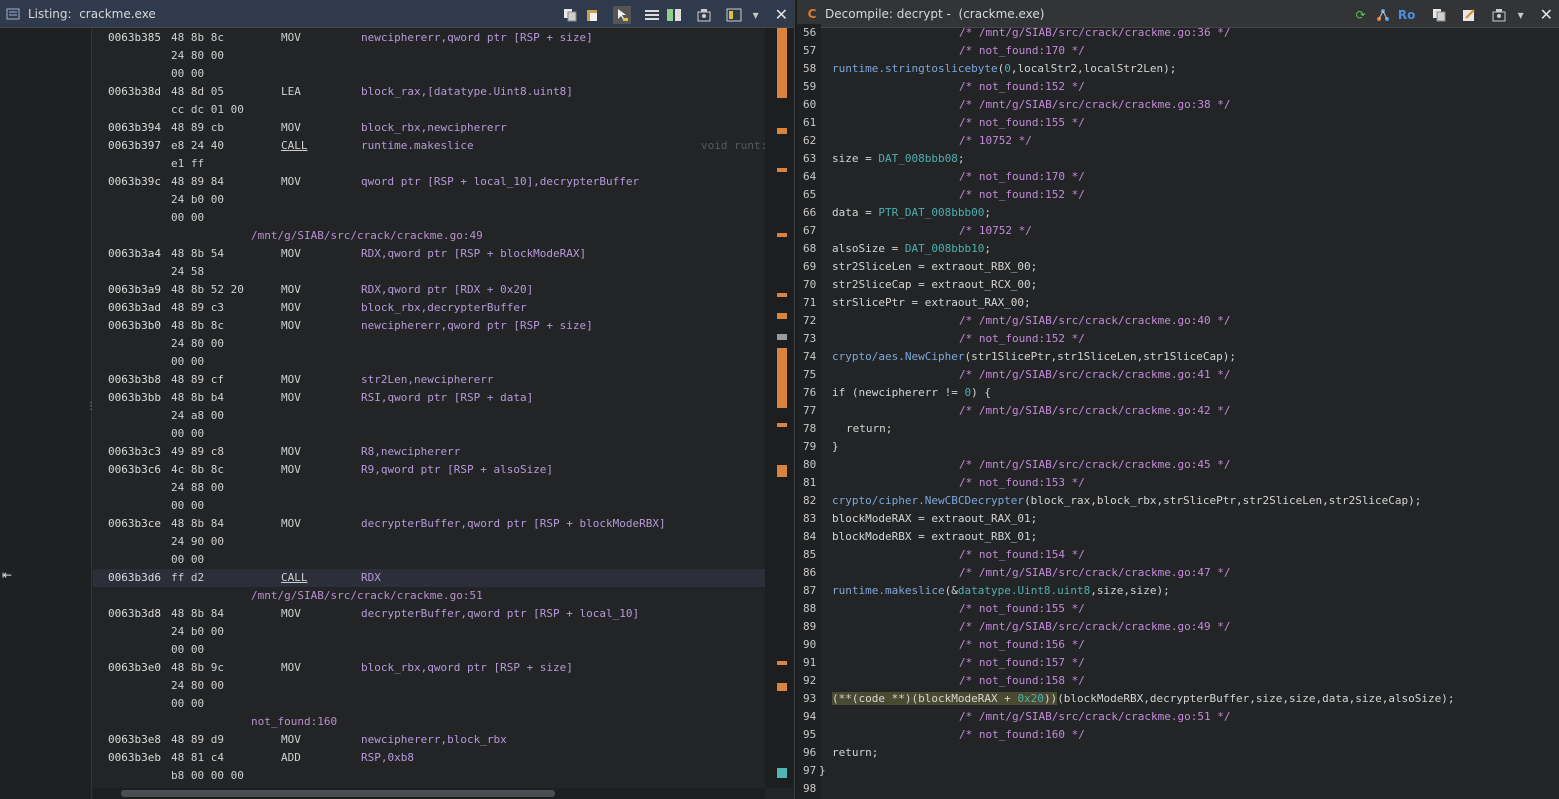 This screenshot has width=1559, height=799. Describe the element at coordinates (734, 15) in the screenshot. I see `layout-icon` at that location.